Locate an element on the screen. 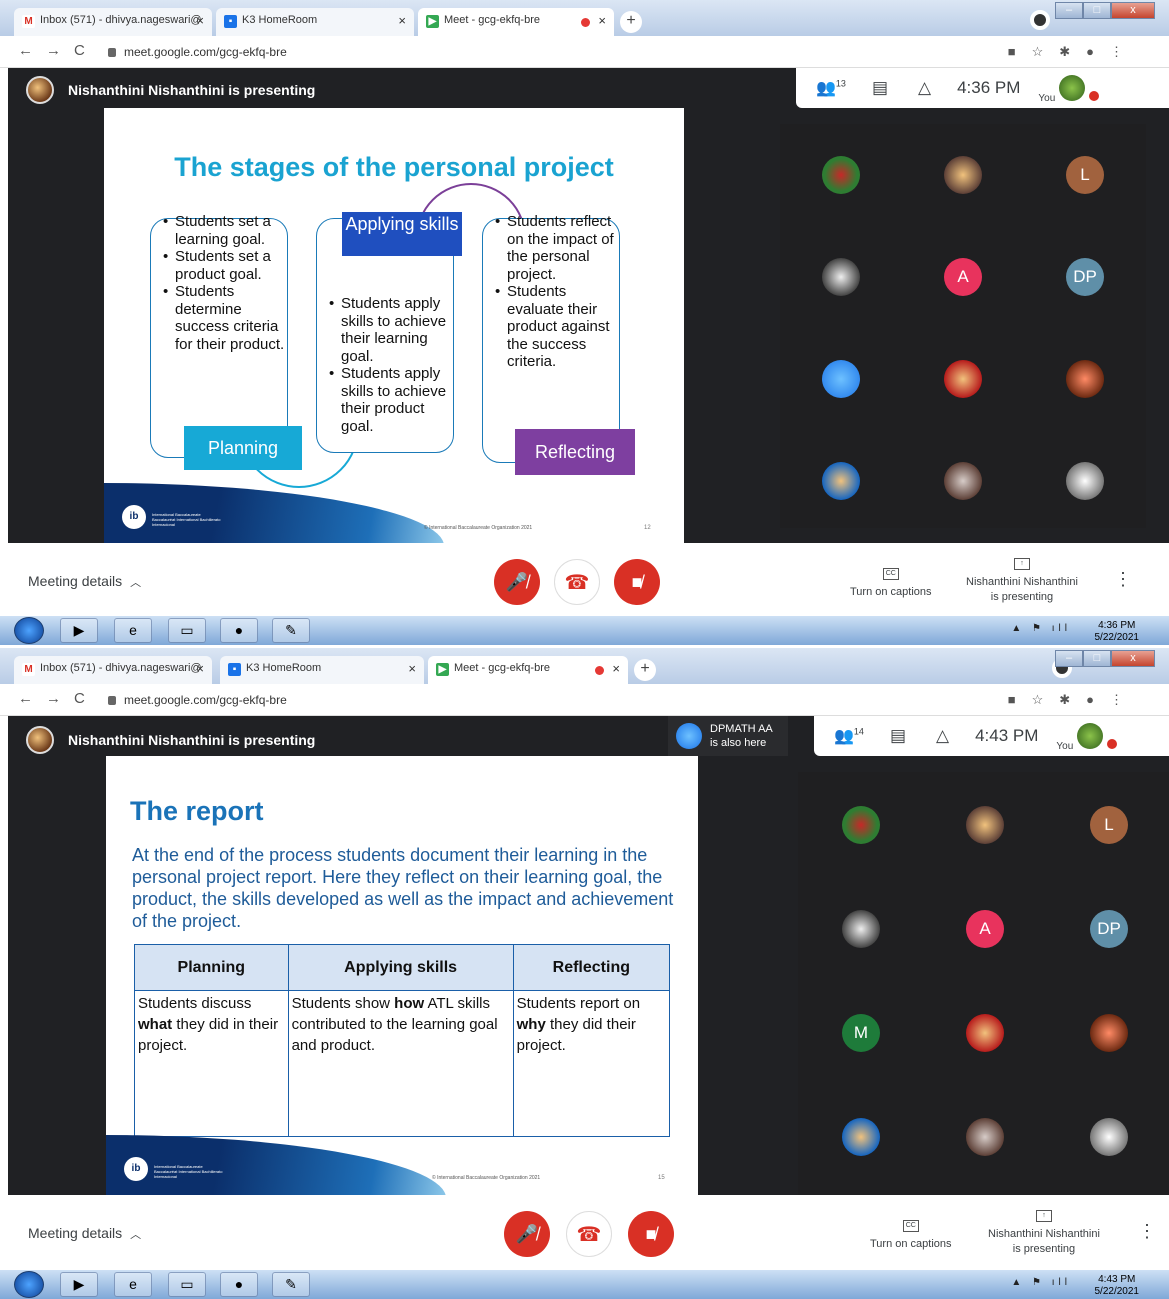 This screenshot has height=1299, width=1169. presenter-avatar is located at coordinates (40, 90).